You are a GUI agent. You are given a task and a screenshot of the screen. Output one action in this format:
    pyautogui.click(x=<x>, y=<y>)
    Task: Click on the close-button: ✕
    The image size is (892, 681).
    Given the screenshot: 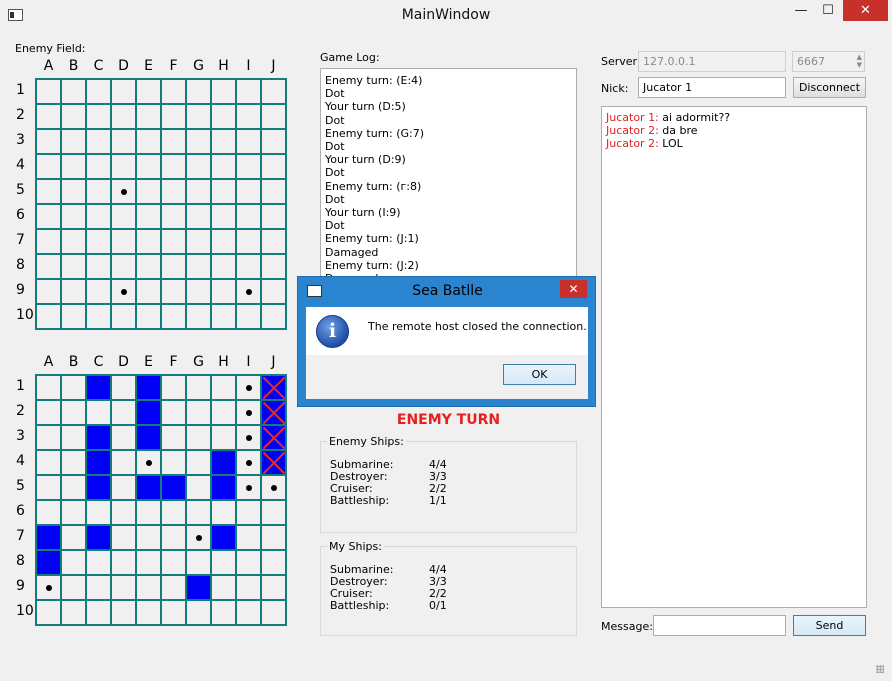 What is the action you would take?
    pyautogui.click(x=865, y=10)
    